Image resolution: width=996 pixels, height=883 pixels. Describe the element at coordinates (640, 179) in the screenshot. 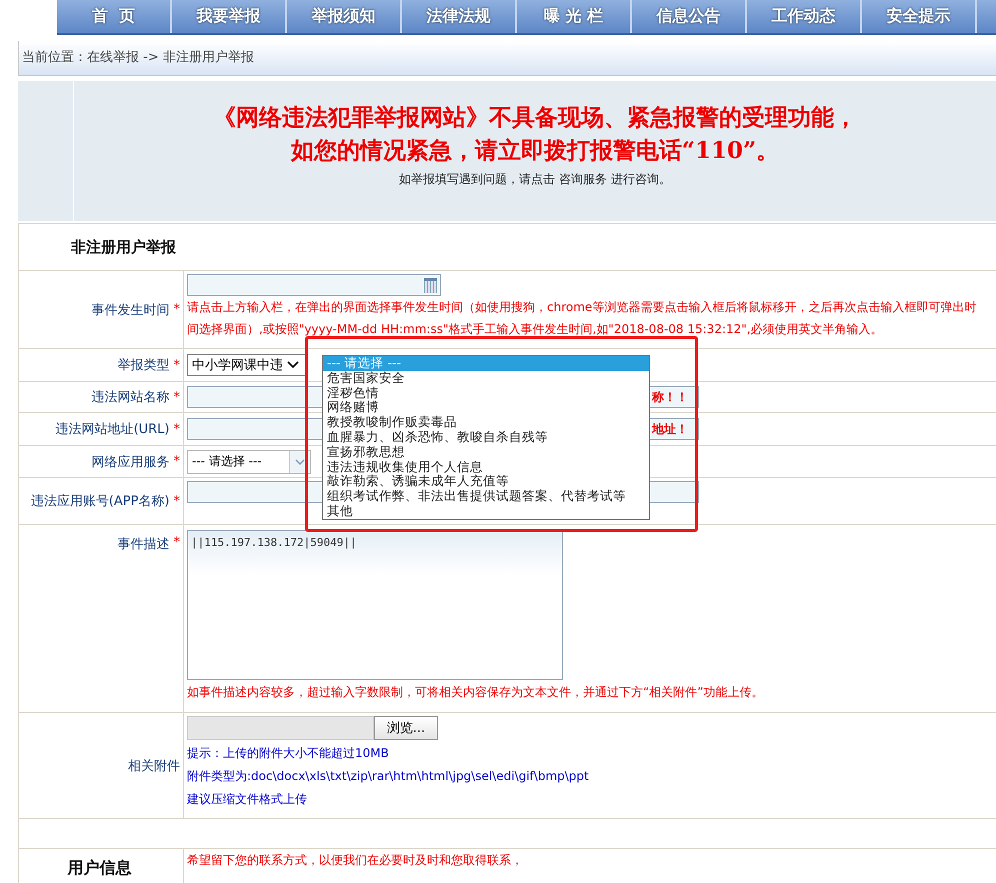

I see `help-text: 进行咨询。` at that location.